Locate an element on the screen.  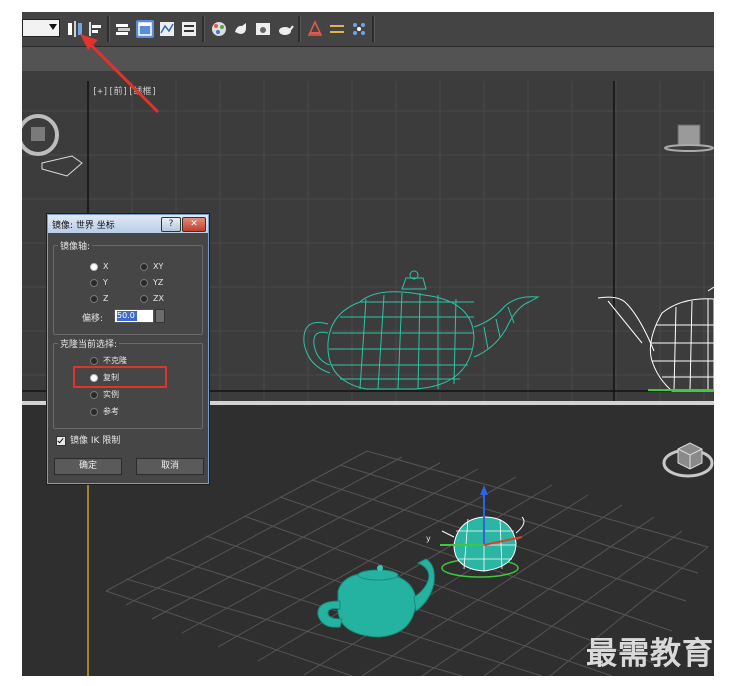
checkbox-checked-icon is located at coordinates (61, 440).